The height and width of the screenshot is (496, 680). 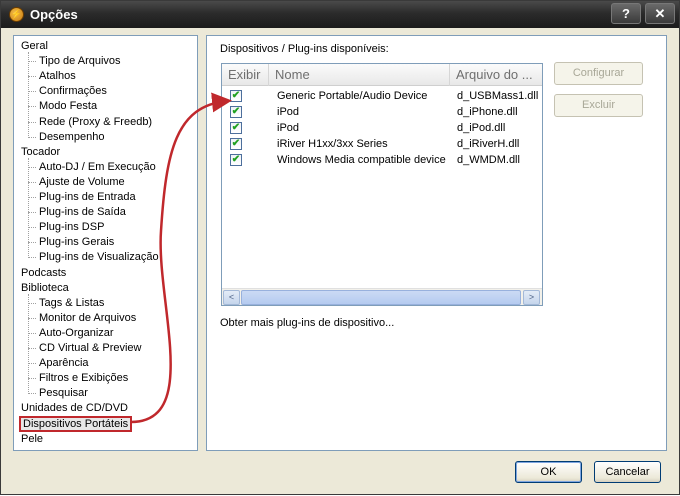 I want to click on tree-item-label: Plug-ins de Saída, so click(x=82, y=212).